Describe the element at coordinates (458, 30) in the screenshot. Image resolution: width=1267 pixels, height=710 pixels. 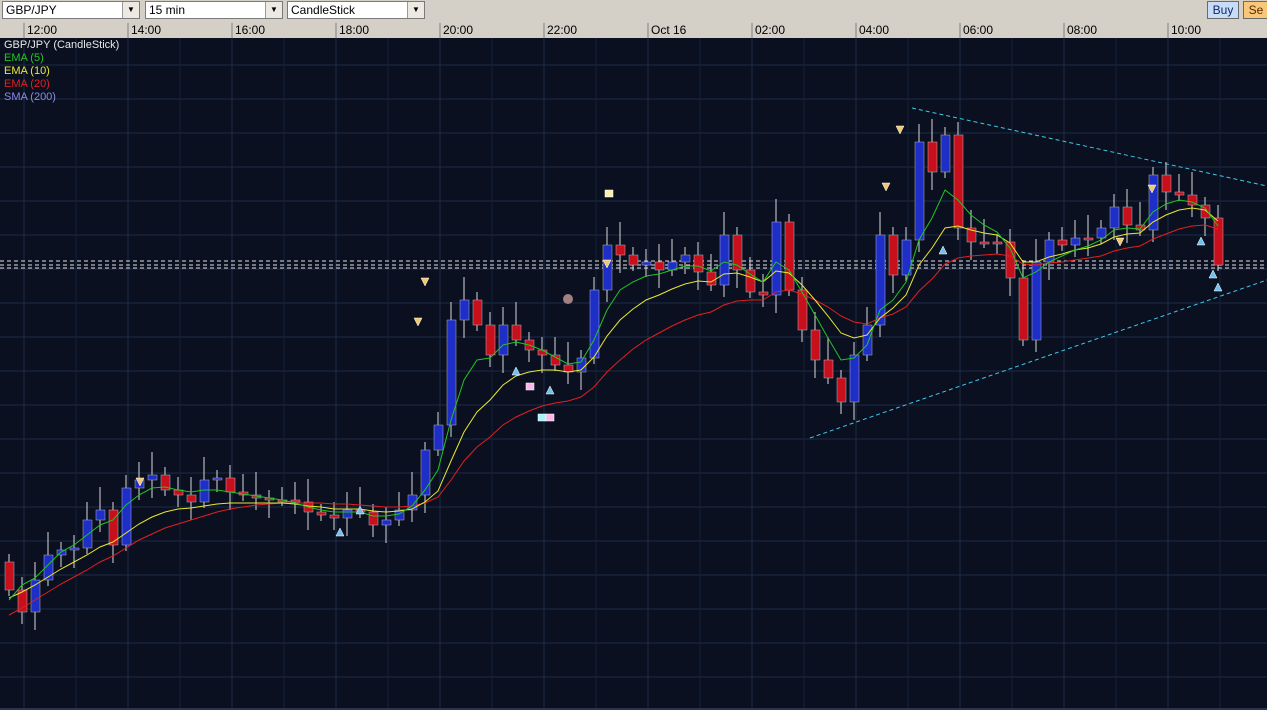
I see `time-tick-label: 20:00` at that location.